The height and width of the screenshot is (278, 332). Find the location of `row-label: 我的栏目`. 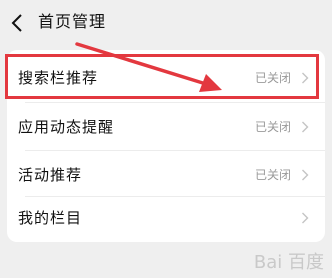

row-label: 我的栏目 is located at coordinates (50, 218).